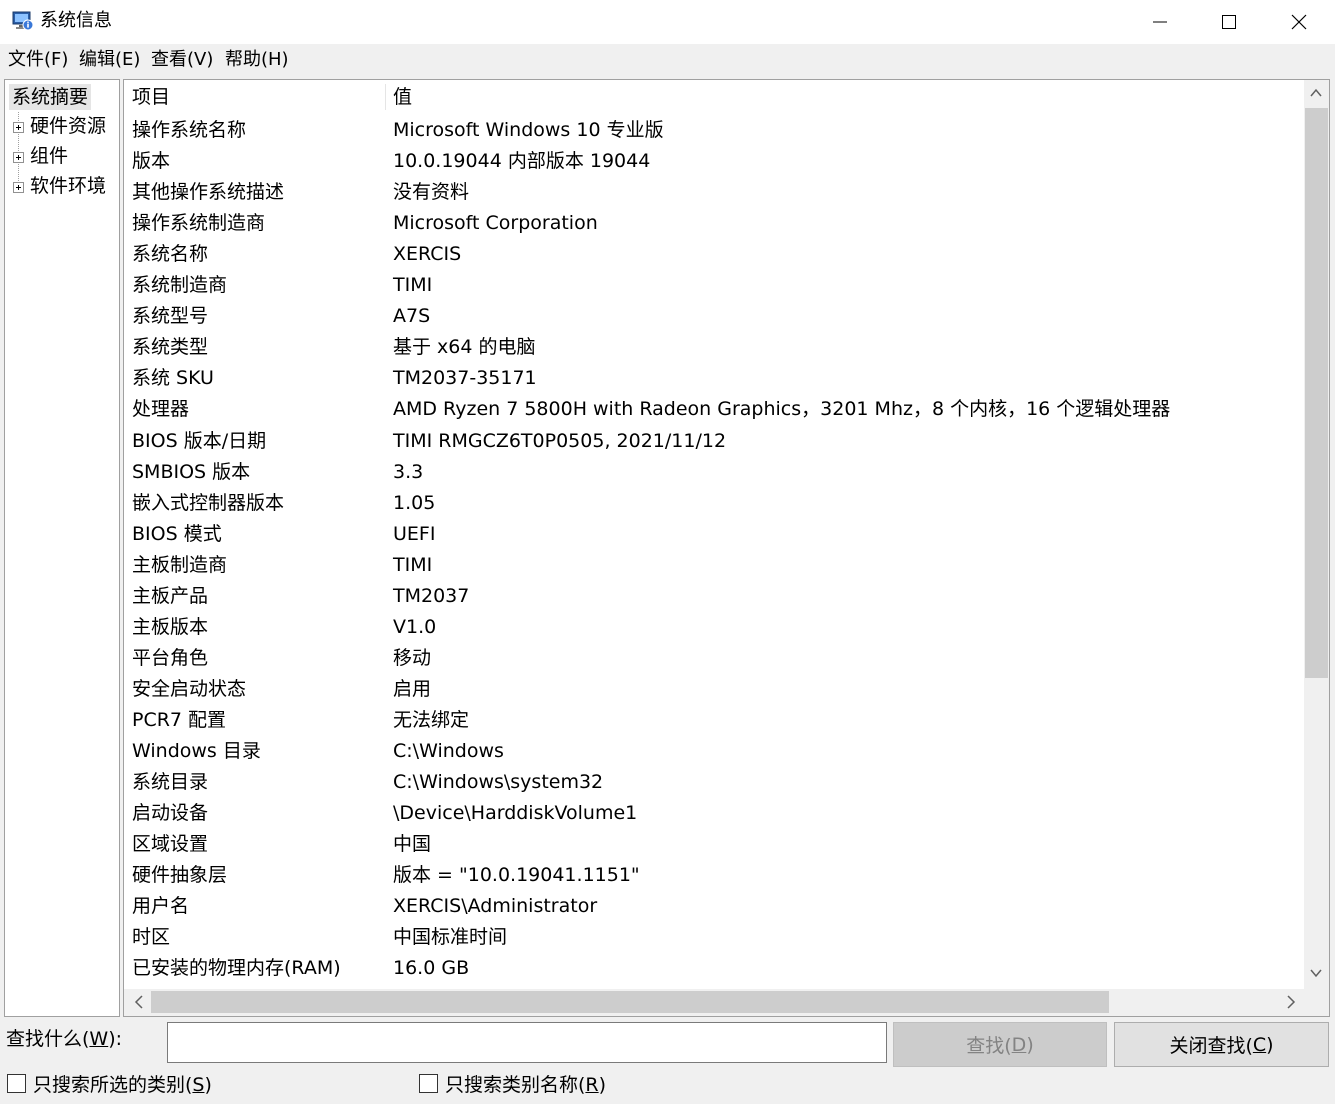  What do you see at coordinates (714, 658) in the screenshot?
I see `table-row: 平台角色 移动` at bounding box center [714, 658].